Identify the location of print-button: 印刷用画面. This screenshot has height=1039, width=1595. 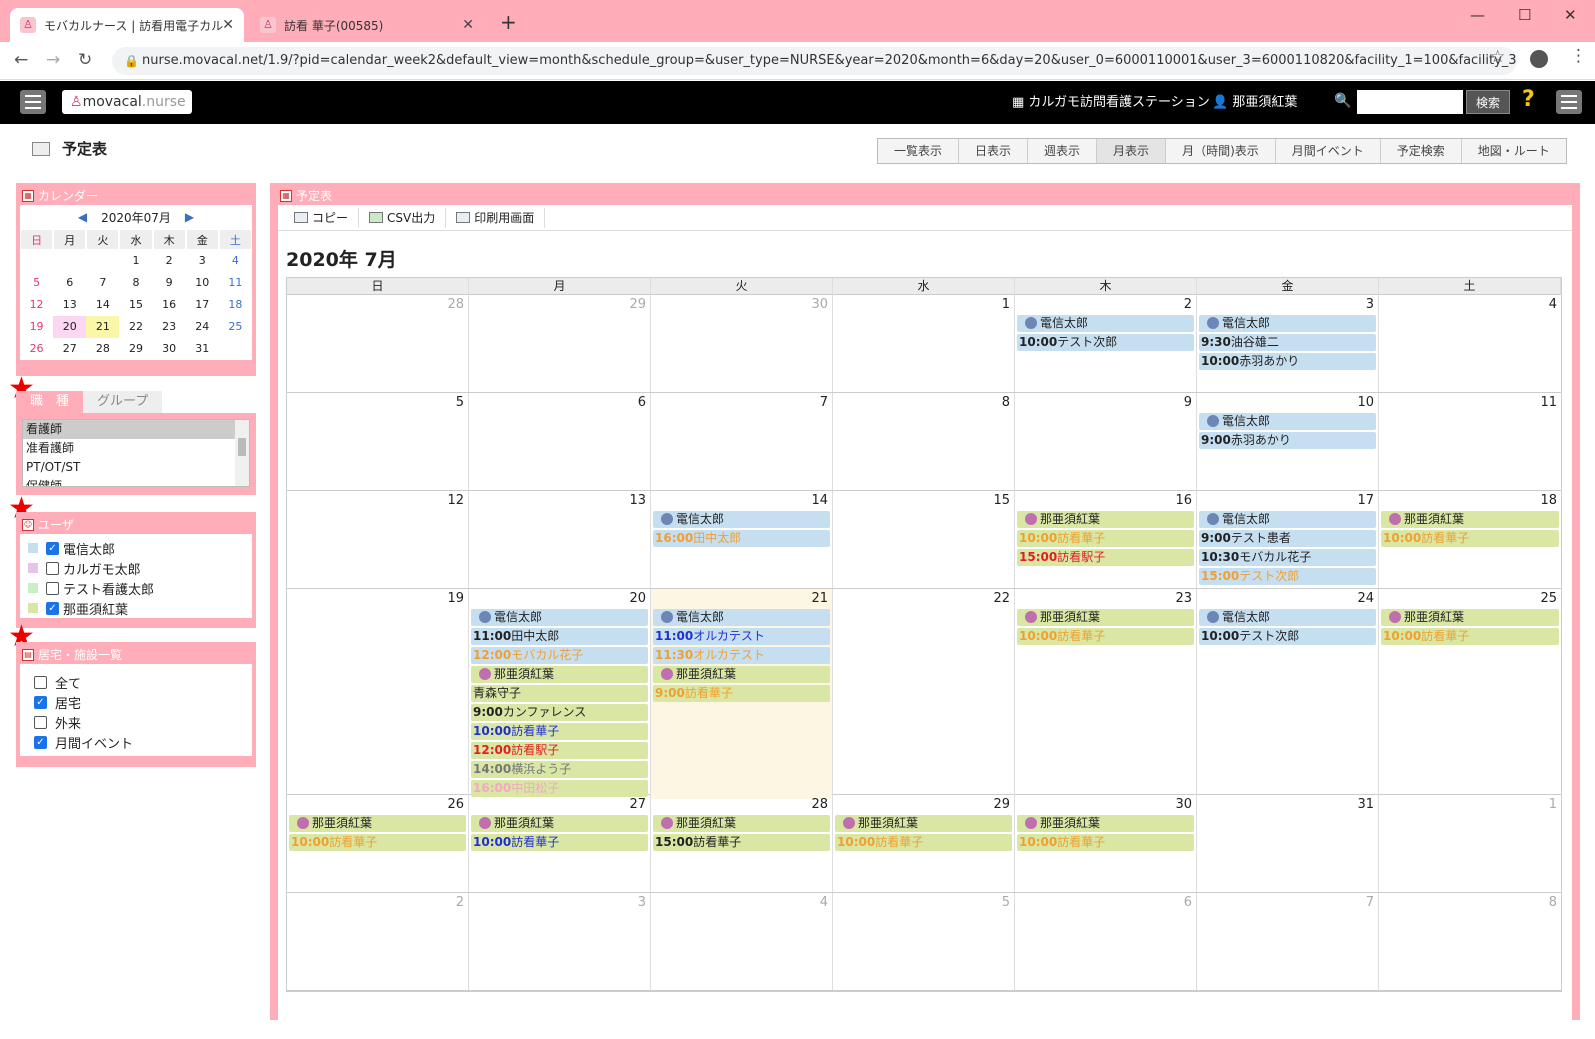
(496, 217).